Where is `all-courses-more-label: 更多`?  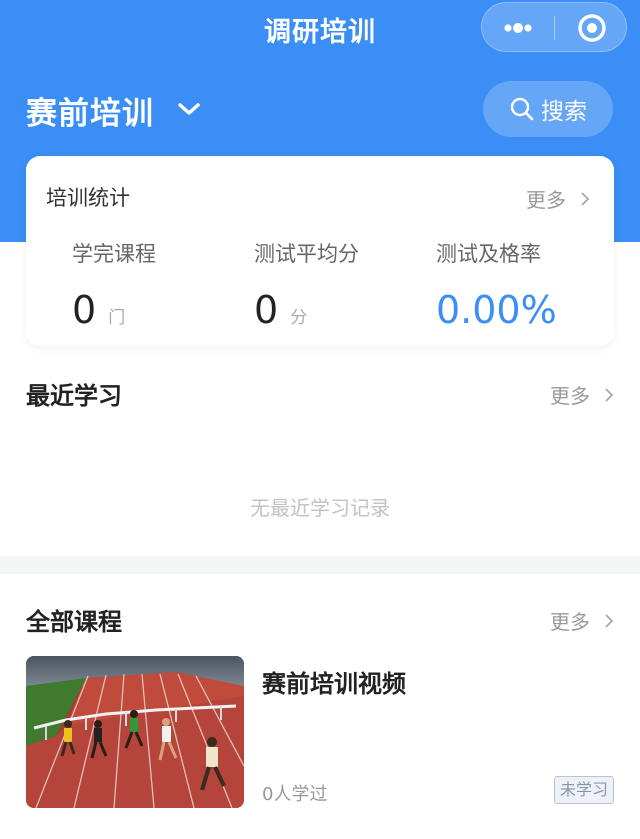
all-courses-more-label: 更多 is located at coordinates (570, 622).